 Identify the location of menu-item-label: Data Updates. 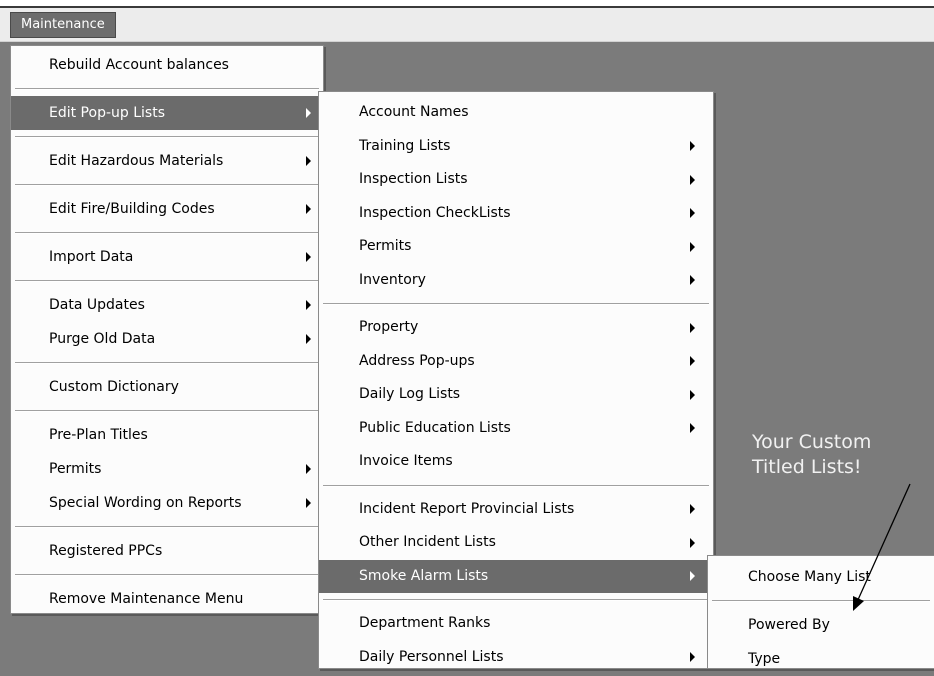
(97, 305).